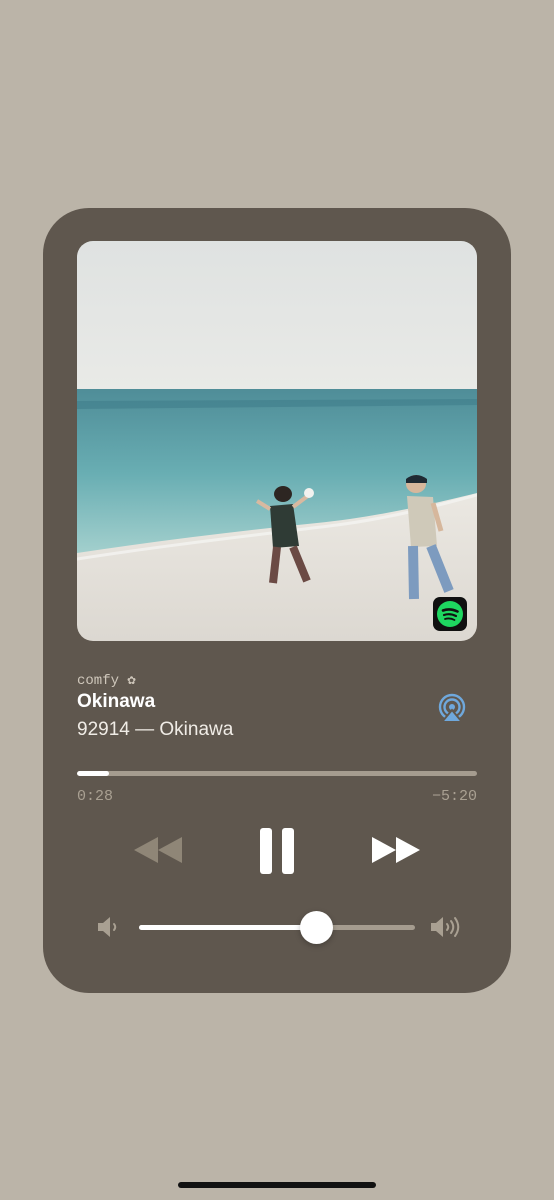 The height and width of the screenshot is (1200, 554). I want to click on volume-knob, so click(316, 927).